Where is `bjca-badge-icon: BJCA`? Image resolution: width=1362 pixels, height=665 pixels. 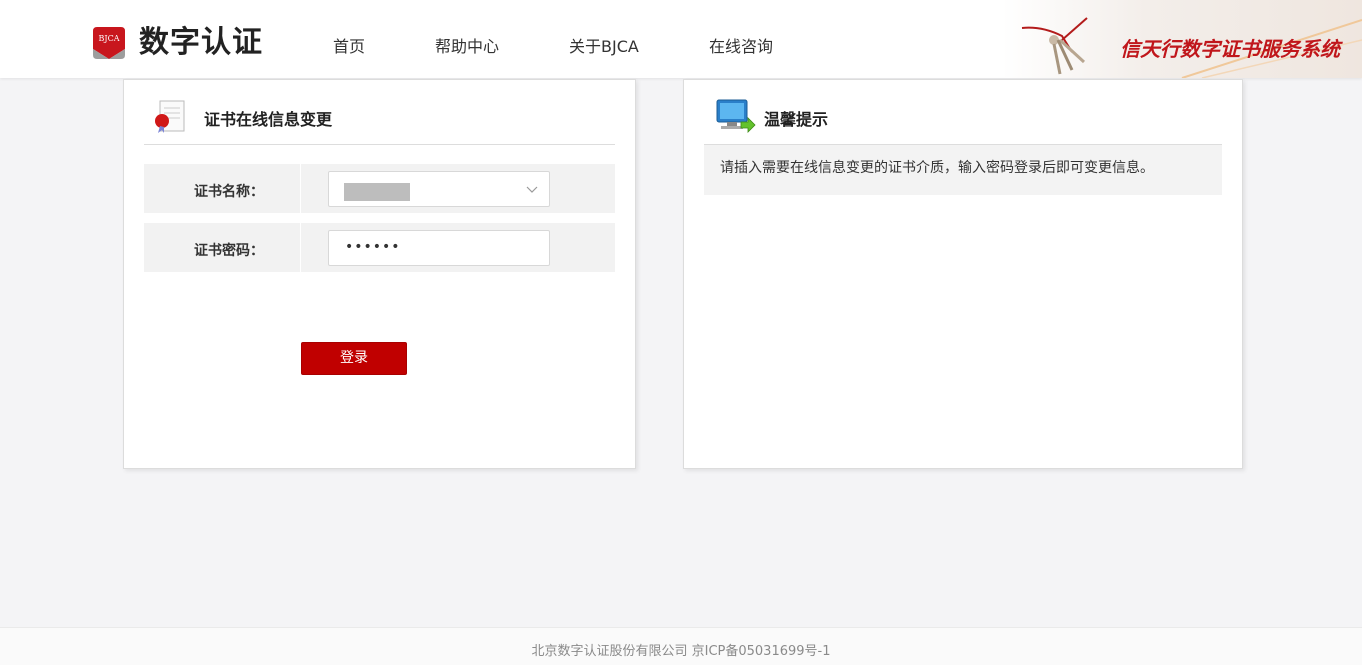
bjca-badge-icon: BJCA is located at coordinates (109, 43).